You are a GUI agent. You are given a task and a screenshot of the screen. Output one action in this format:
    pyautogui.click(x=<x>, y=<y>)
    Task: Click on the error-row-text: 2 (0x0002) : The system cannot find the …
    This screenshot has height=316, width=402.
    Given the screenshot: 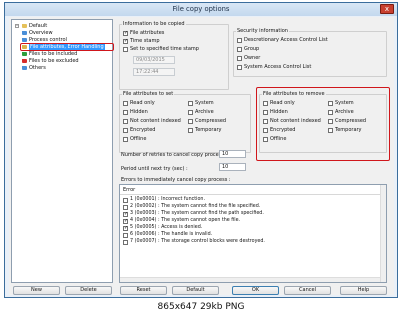 What is the action you would take?
    pyautogui.click(x=195, y=206)
    